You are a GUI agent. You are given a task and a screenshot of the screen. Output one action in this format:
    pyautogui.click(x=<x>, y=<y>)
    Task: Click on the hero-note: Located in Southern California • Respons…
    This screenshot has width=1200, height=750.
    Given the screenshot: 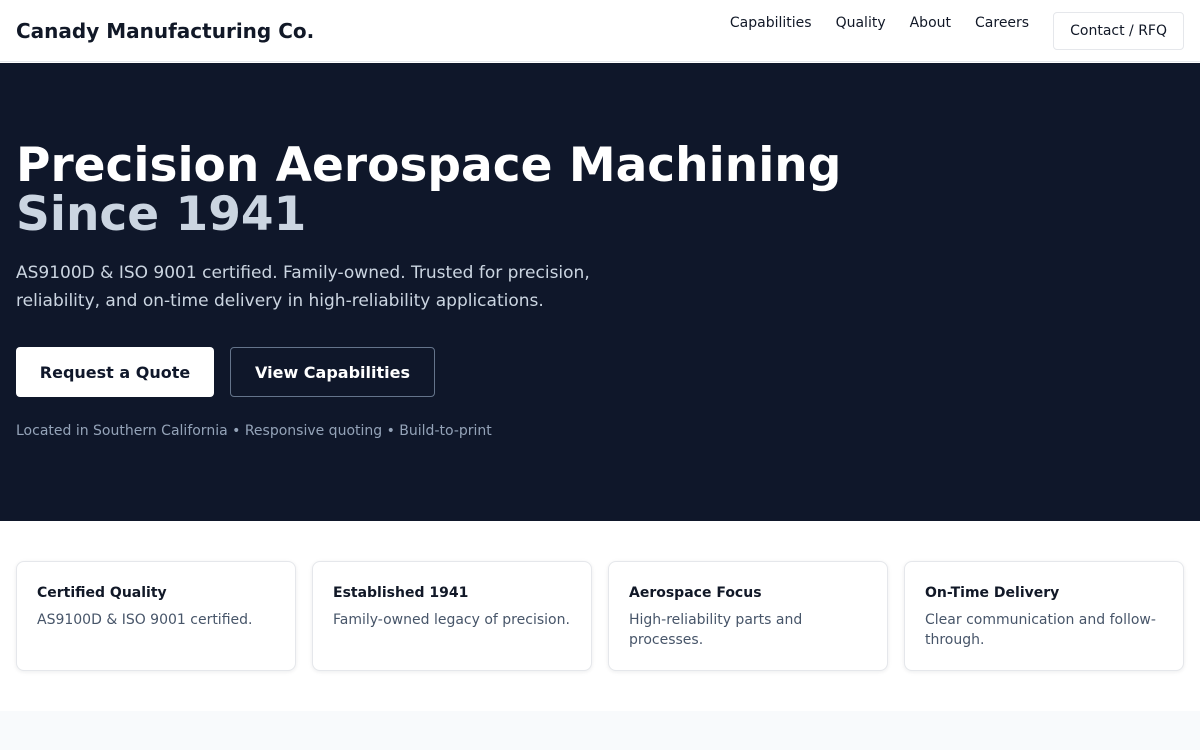 What is the action you would take?
    pyautogui.click(x=254, y=431)
    